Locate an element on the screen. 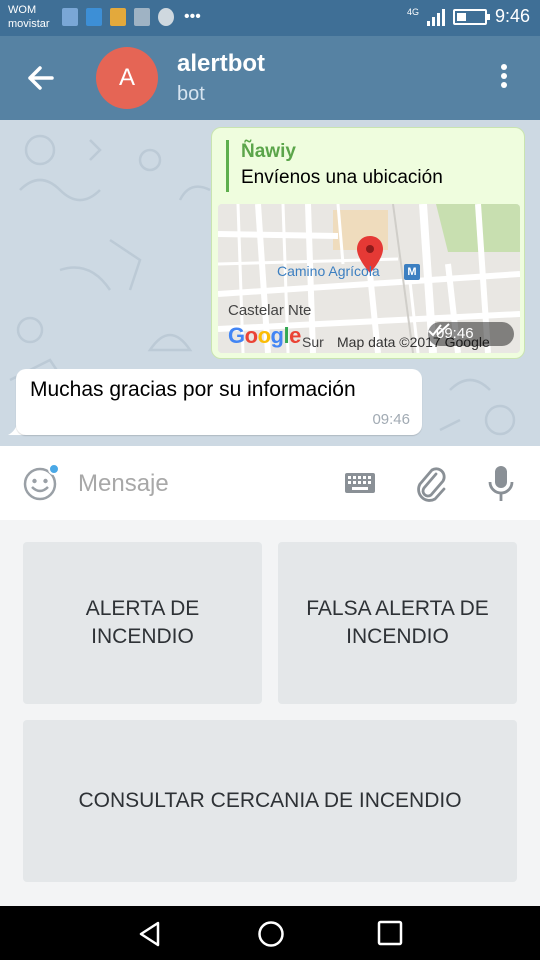 The image size is (540, 960). keyboard-icon is located at coordinates (360, 483).